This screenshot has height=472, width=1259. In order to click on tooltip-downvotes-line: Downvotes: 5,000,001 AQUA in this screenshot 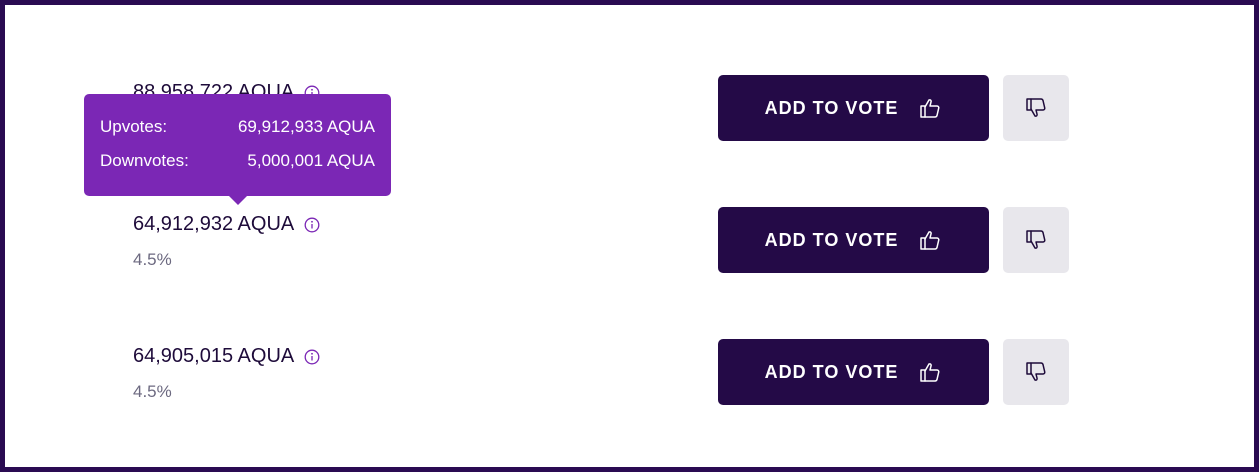, I will do `click(237, 161)`.